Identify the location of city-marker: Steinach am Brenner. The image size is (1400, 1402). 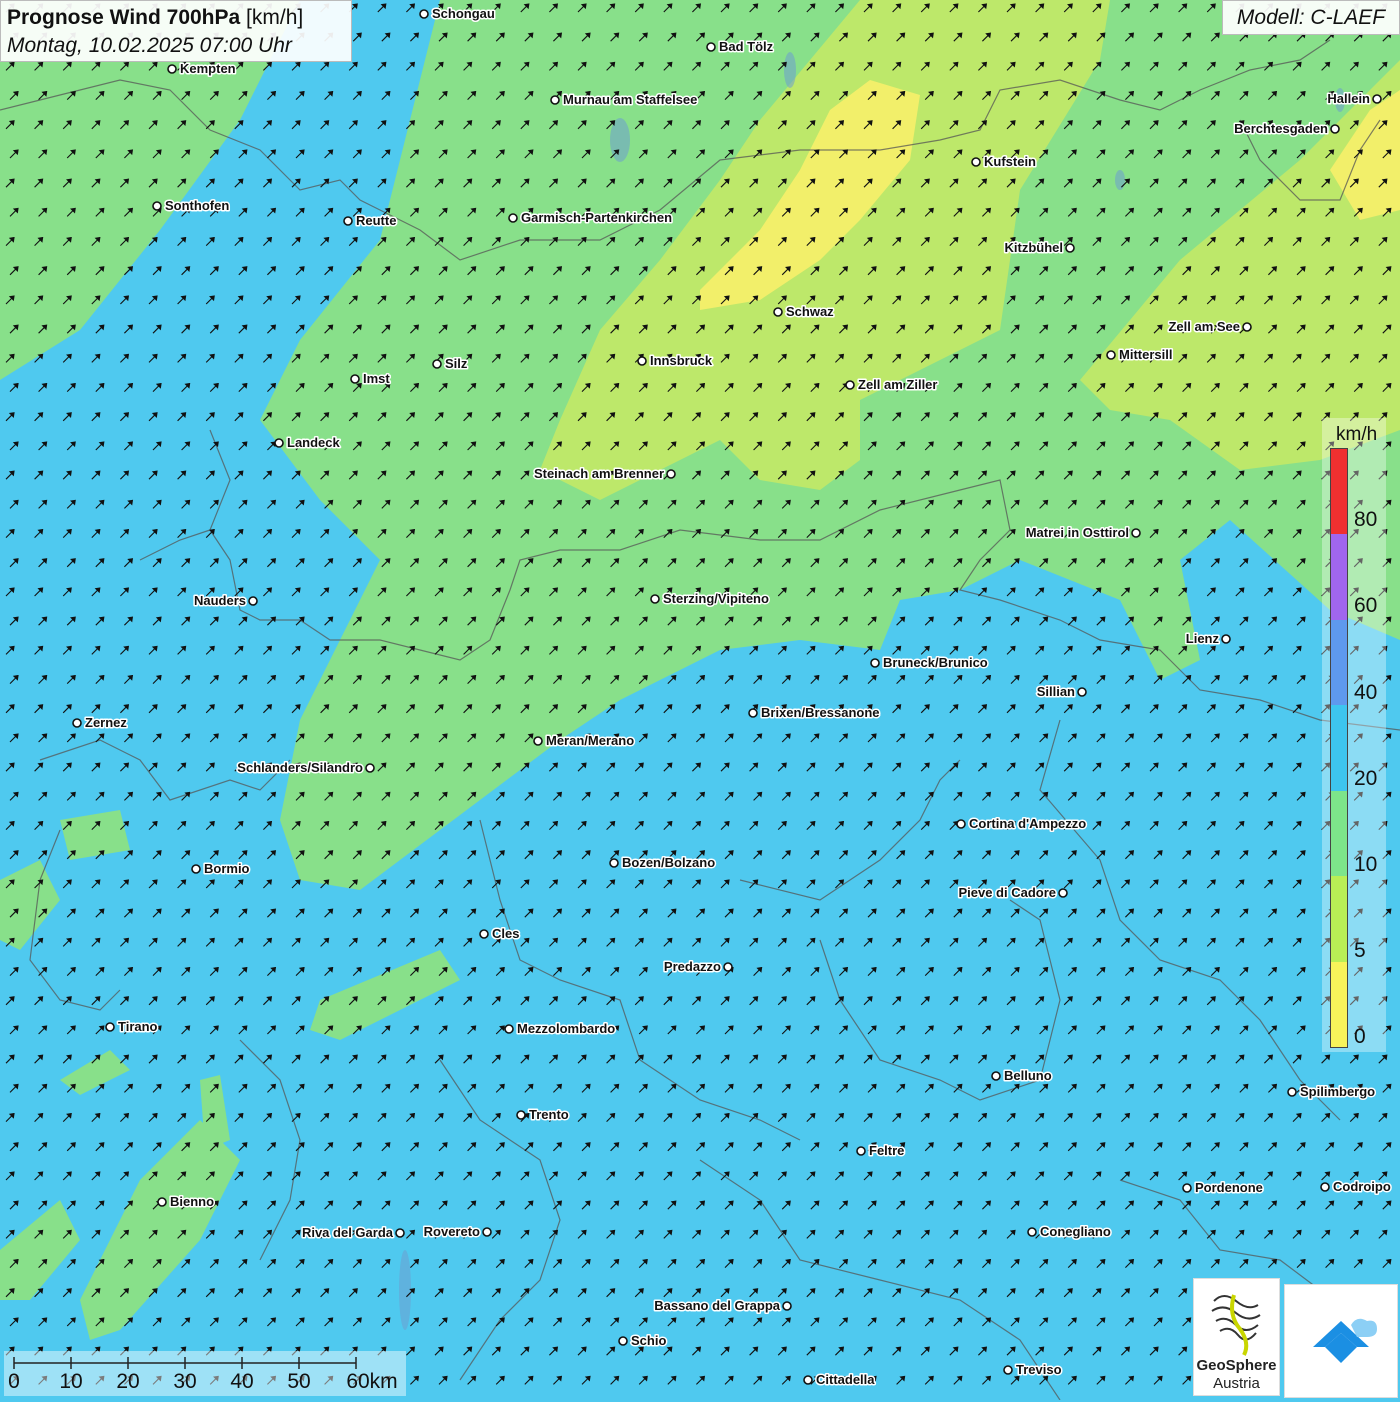
(604, 474).